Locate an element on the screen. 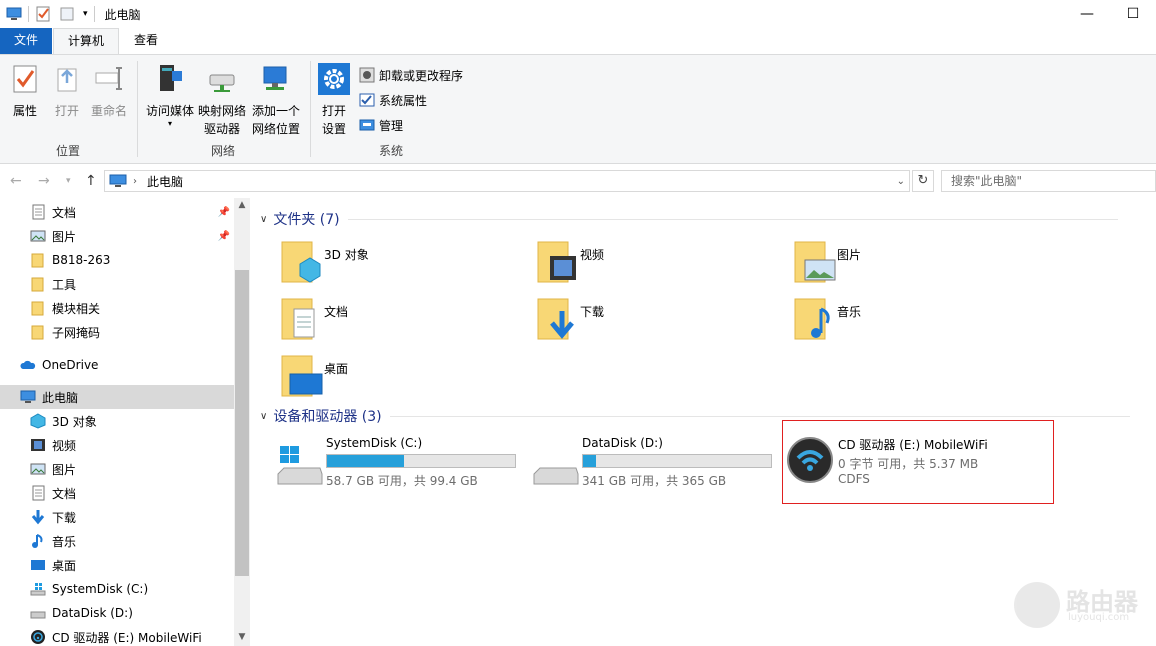 The height and width of the screenshot is (646, 1156). settings-gear-icon is located at coordinates (334, 79).